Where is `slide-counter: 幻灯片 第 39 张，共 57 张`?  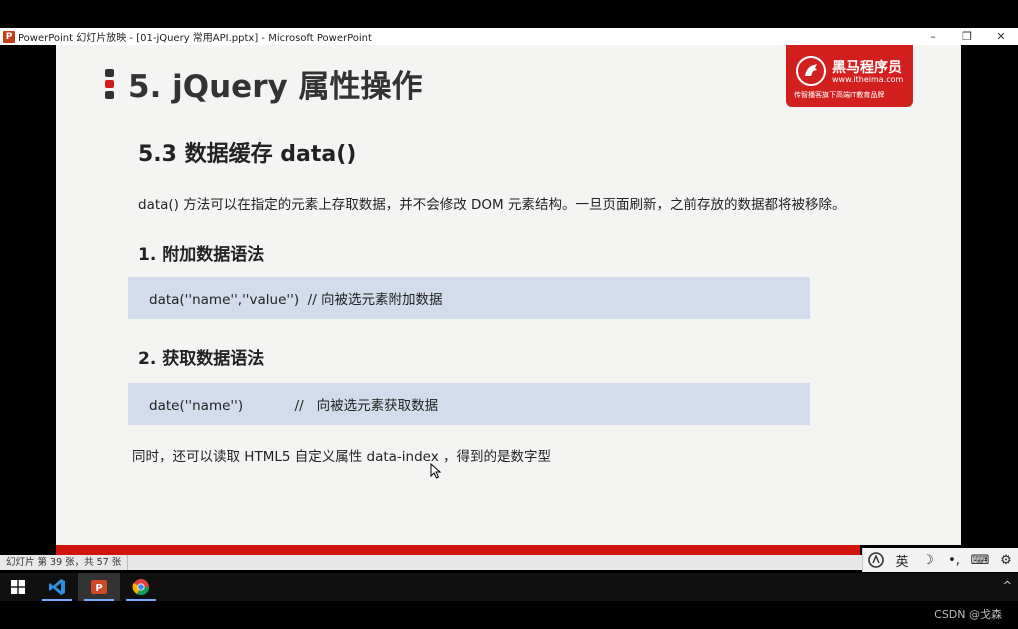 slide-counter: 幻灯片 第 39 张，共 57 张 is located at coordinates (67, 562).